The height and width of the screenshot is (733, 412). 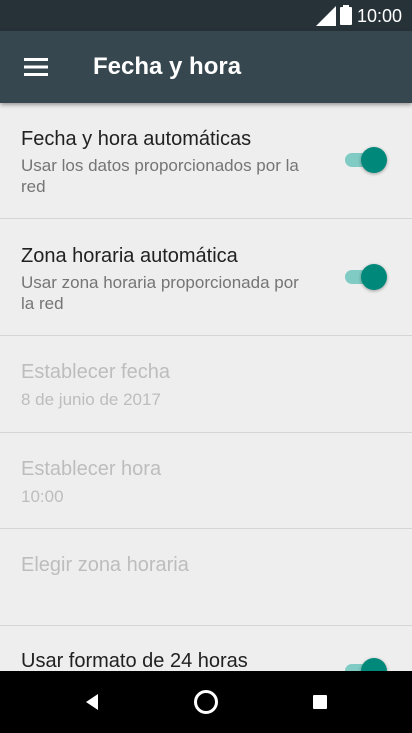 I want to click on navigation-bar, so click(x=206, y=702).